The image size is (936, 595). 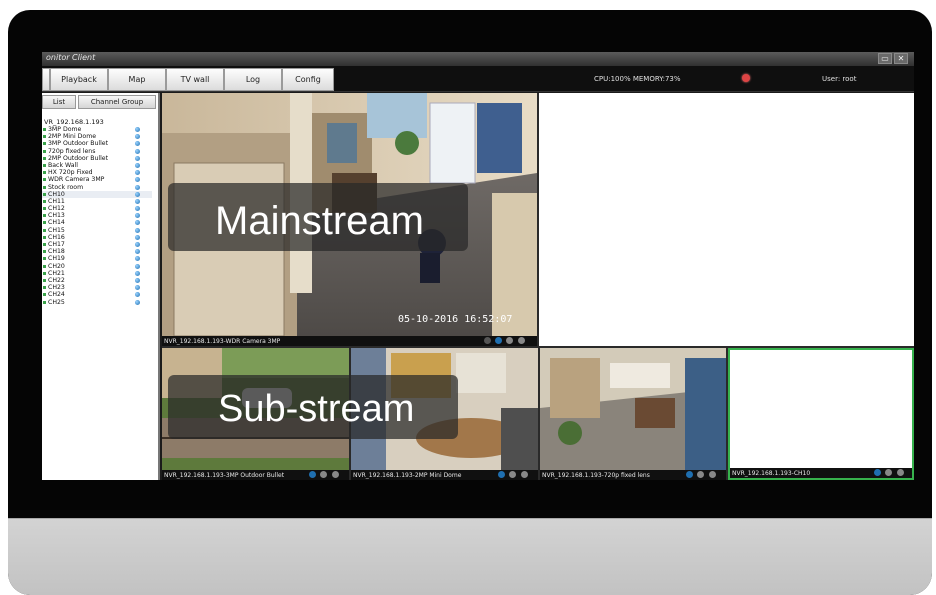 I want to click on channel-item: CH12, so click(x=97, y=208).